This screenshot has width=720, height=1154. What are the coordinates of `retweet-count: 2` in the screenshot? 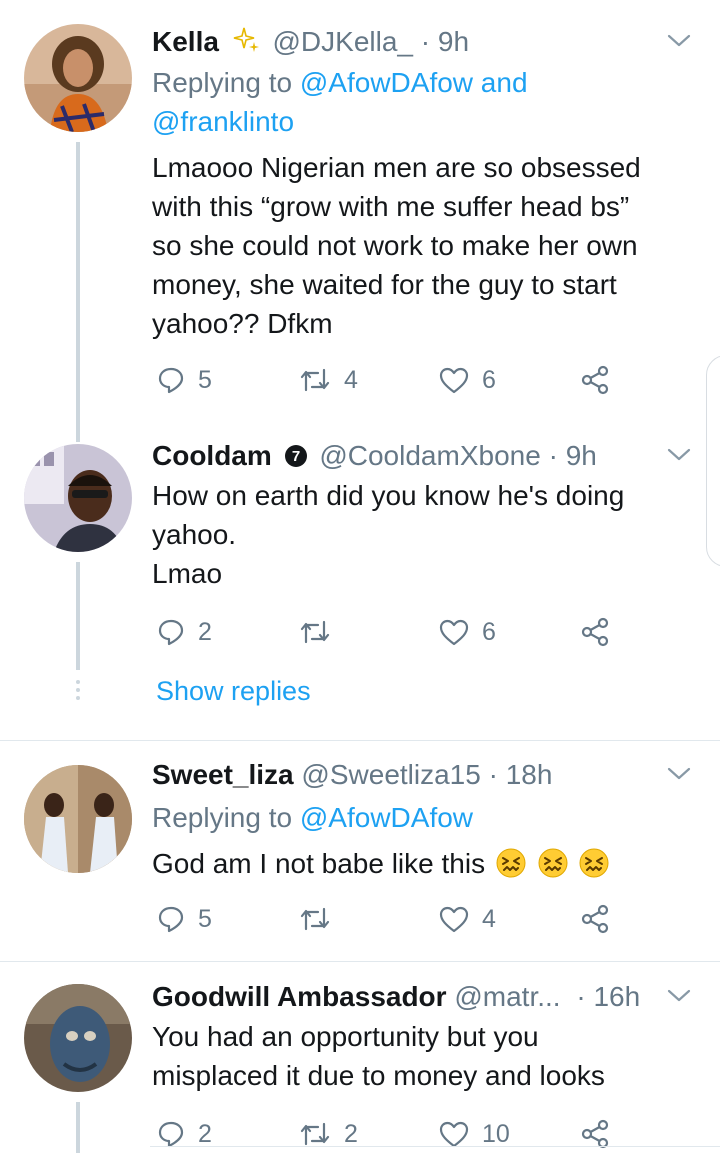 It's located at (351, 1133).